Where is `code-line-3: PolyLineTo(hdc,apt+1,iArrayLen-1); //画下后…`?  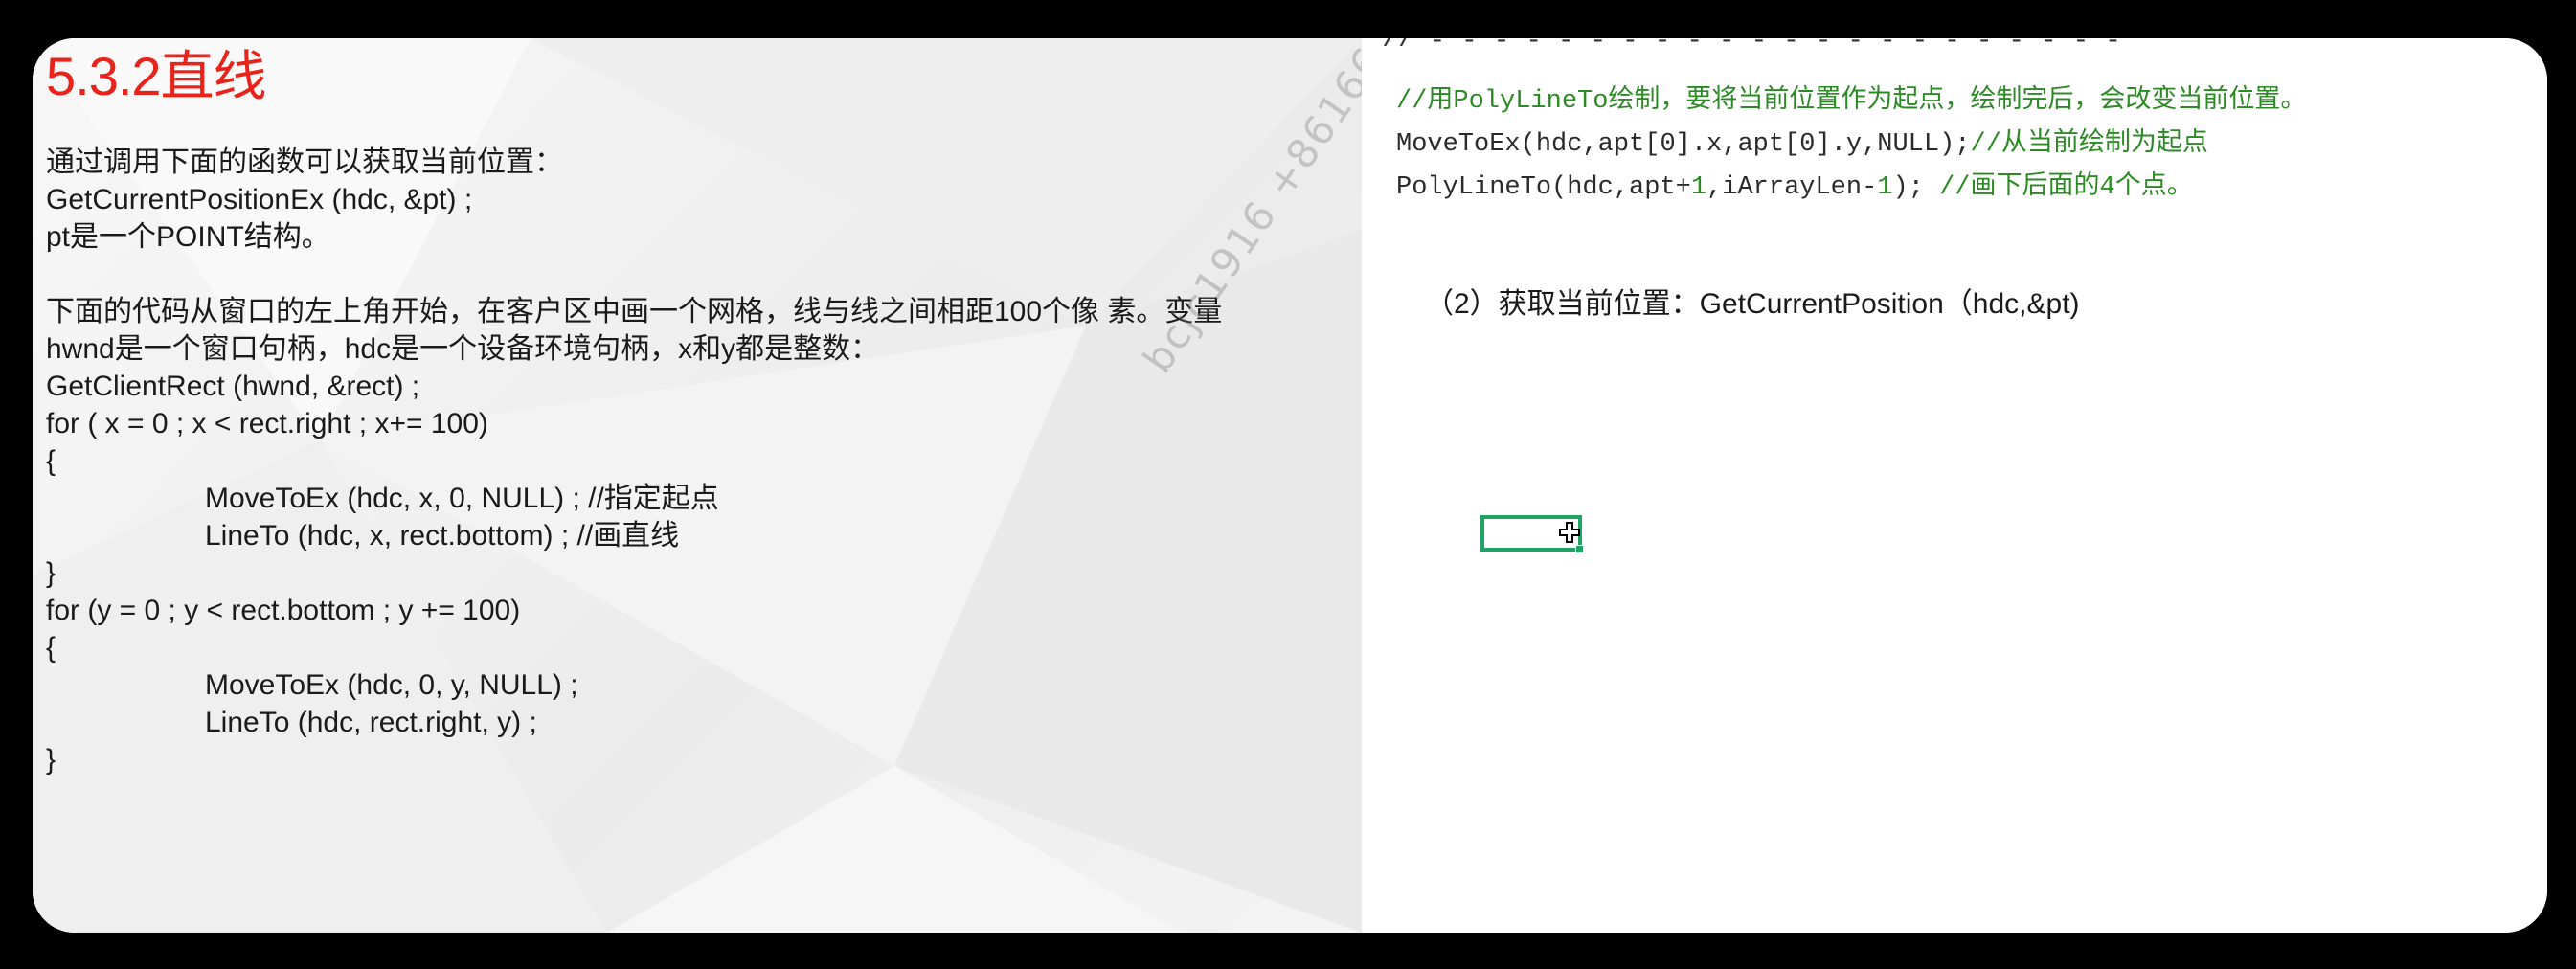 code-line-3: PolyLineTo(hdc,apt+1,iArrayLen-1); //画下后… is located at coordinates (1851, 188).